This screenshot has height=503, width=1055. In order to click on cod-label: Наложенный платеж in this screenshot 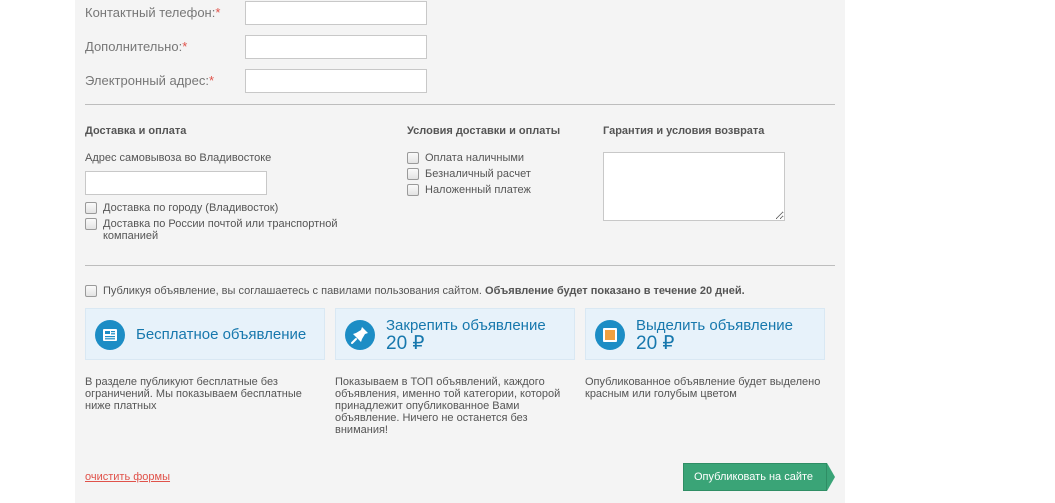, I will do `click(478, 190)`.